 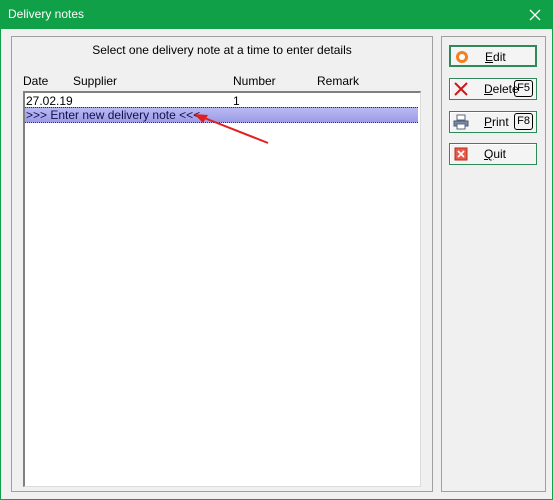 I want to click on column-header-remark: Remark, so click(x=338, y=81).